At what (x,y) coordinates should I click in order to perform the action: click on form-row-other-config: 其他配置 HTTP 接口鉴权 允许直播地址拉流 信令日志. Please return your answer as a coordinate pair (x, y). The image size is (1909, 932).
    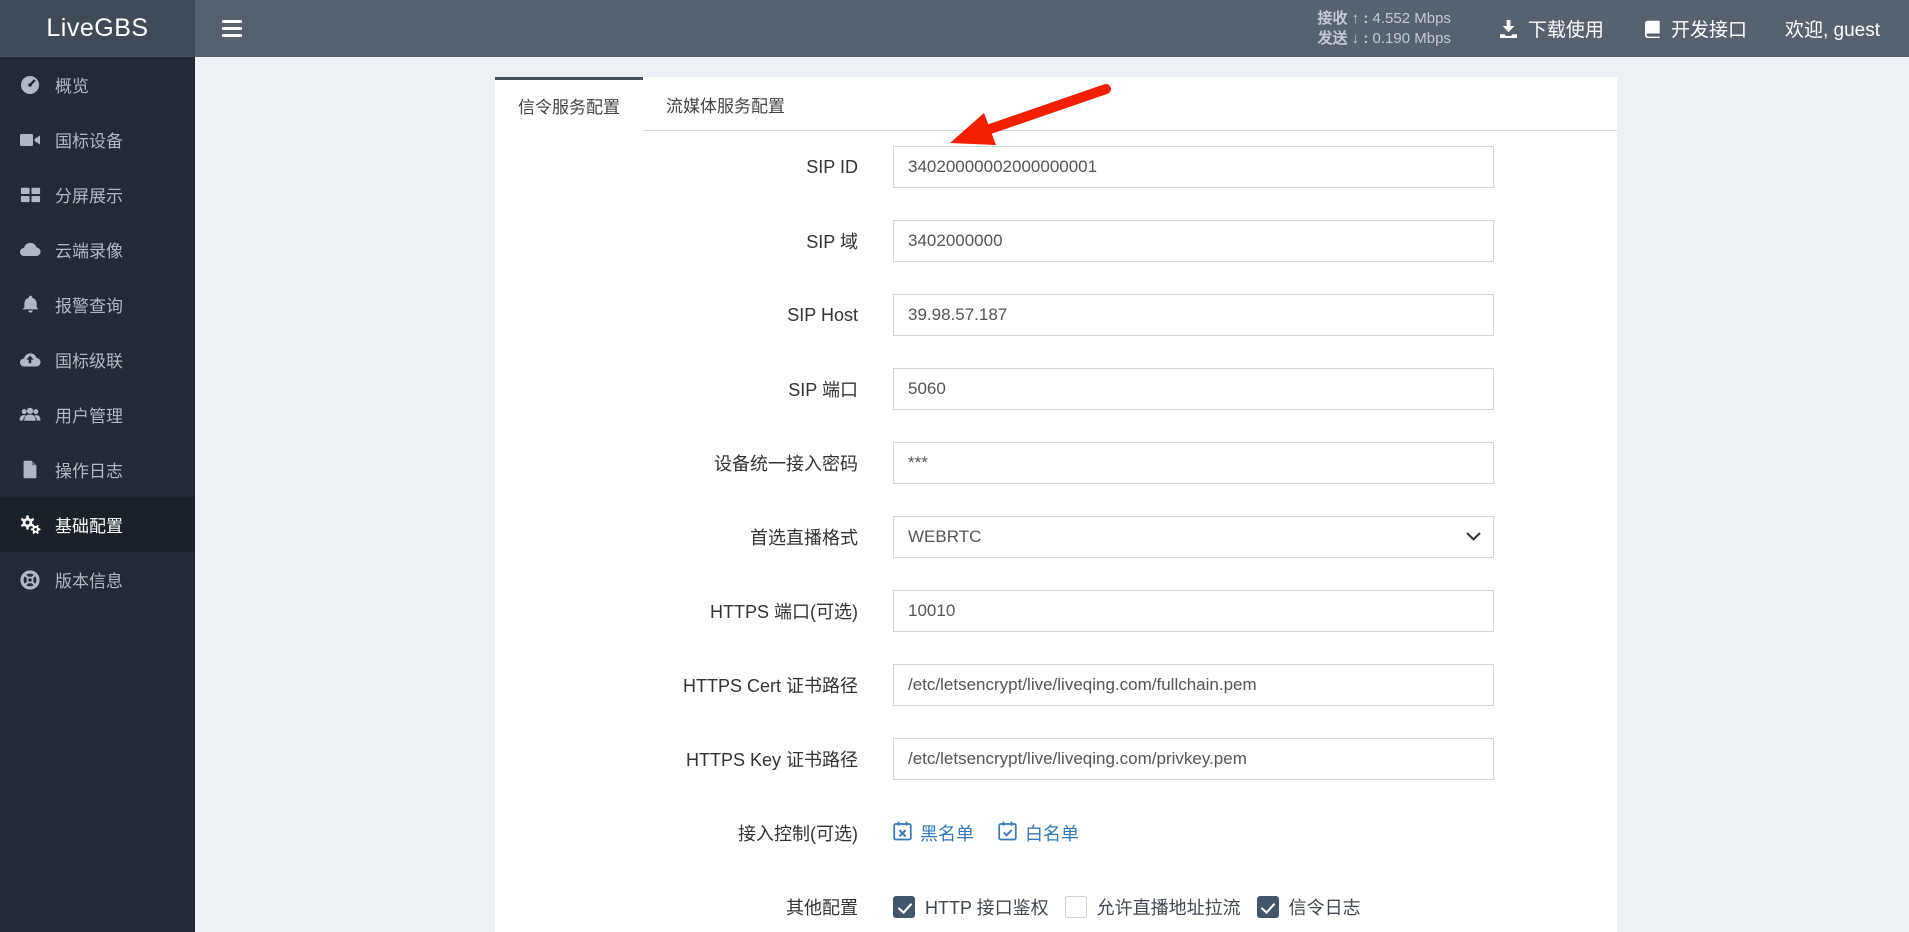
    Looking at the image, I should click on (1056, 907).